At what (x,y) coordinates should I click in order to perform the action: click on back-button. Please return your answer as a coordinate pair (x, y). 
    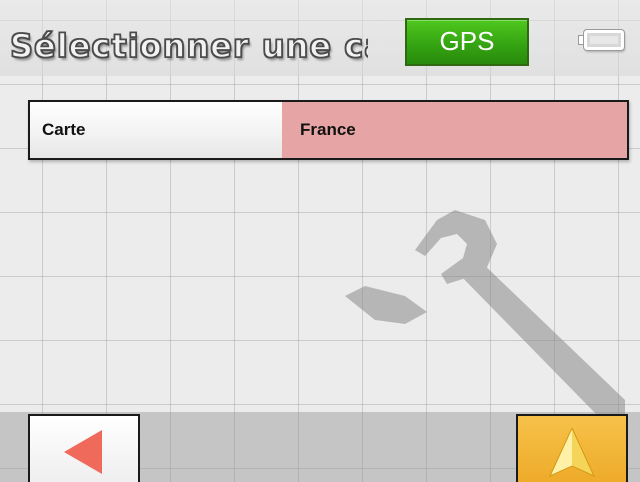
    Looking at the image, I should click on (84, 448).